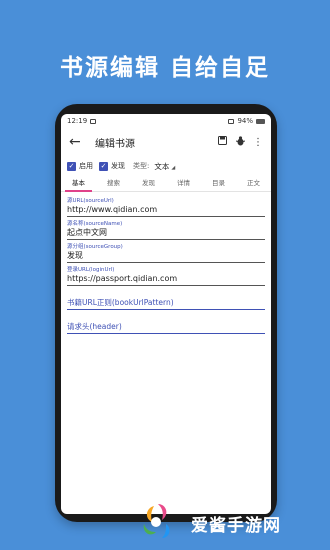 This screenshot has height=550, width=330. I want to click on source-url-field: 源URL(sourceUrl) http://www.qidian.com, so click(166, 206).